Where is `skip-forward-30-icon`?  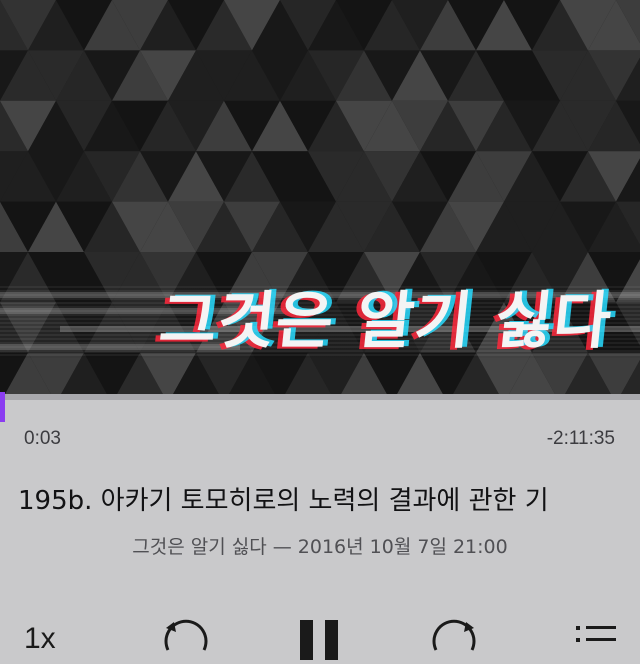 skip-forward-30-icon is located at coordinates (454, 636).